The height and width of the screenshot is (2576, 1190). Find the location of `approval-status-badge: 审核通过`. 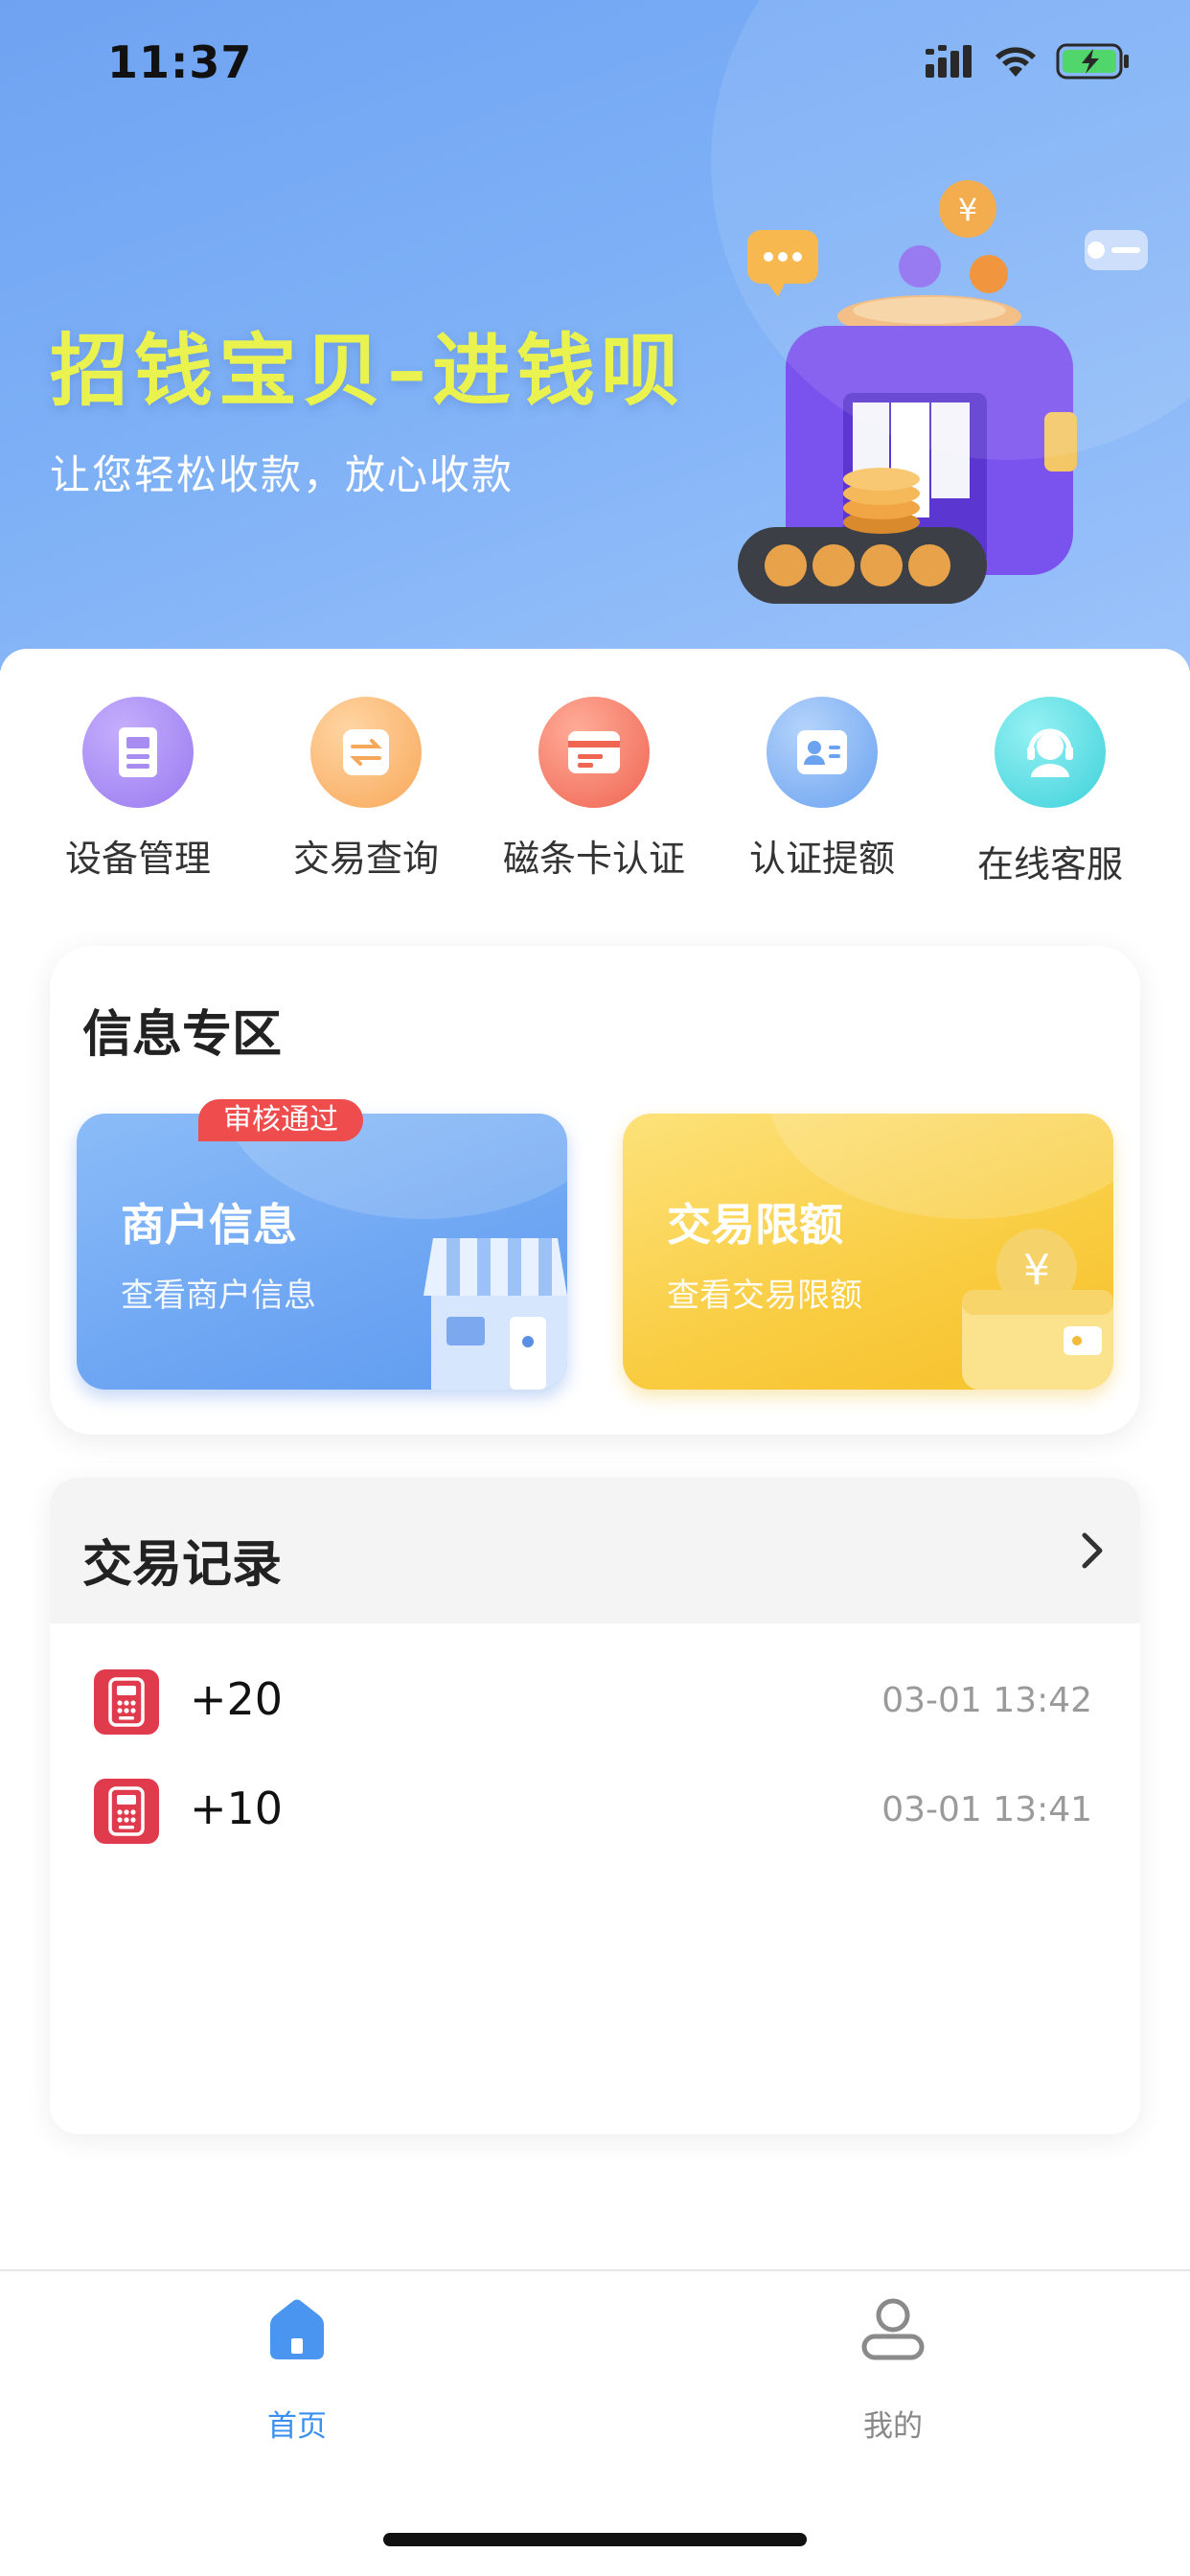

approval-status-badge: 审核通过 is located at coordinates (280, 1120).